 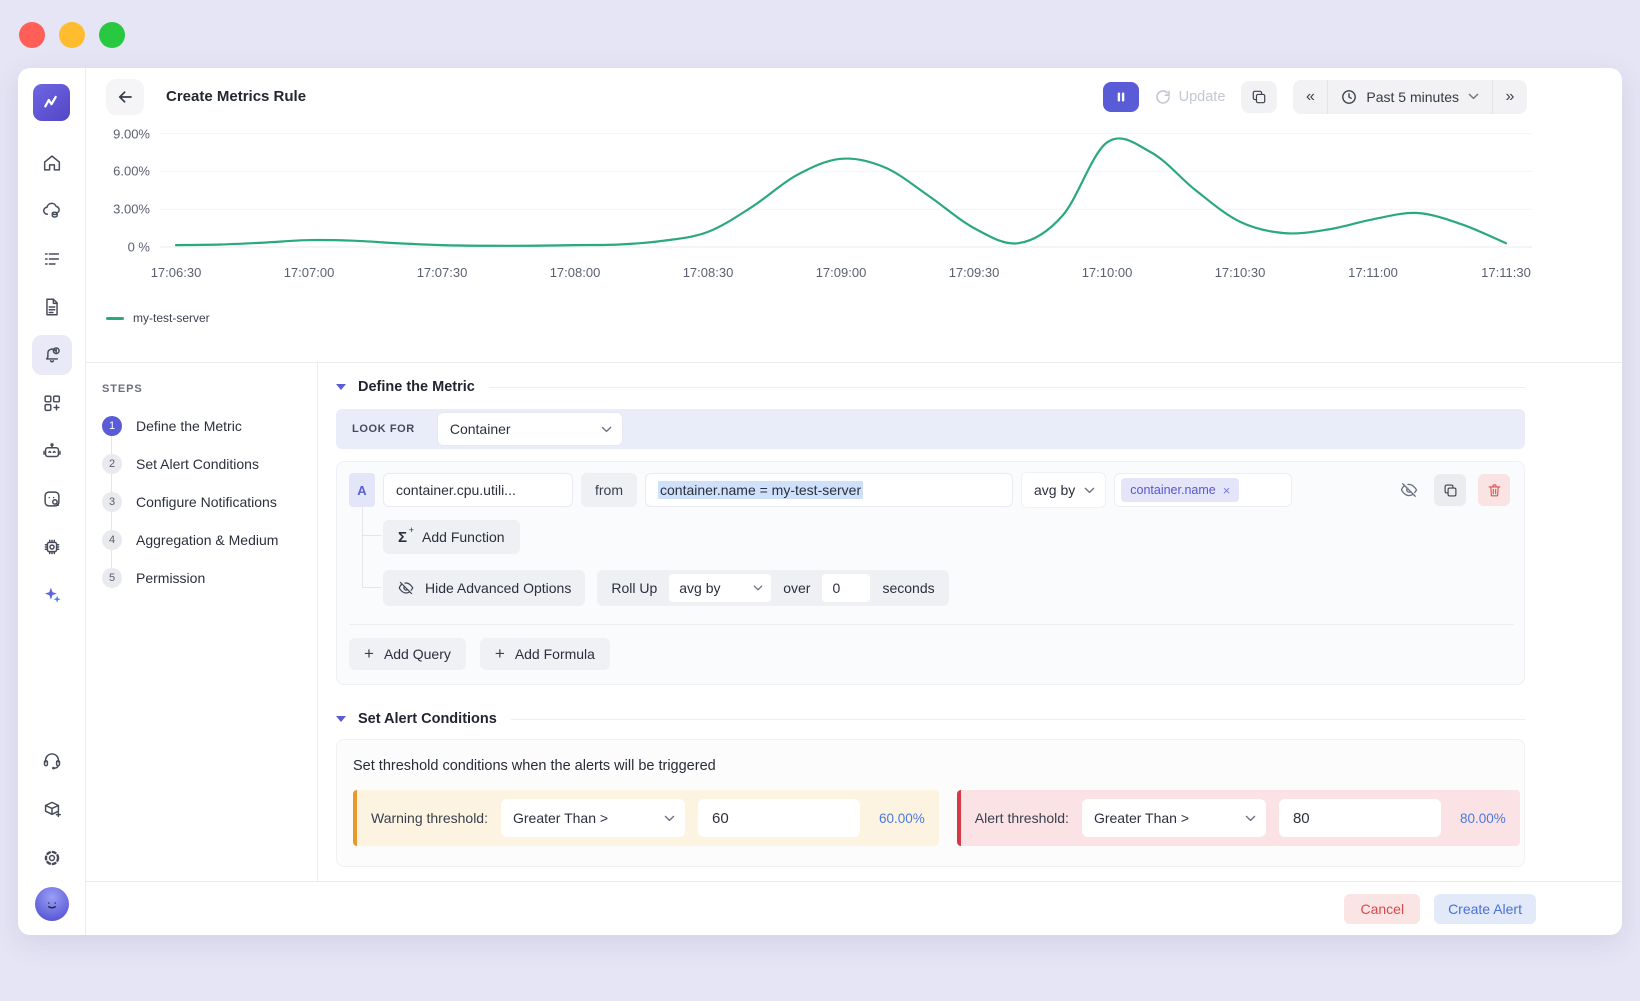 I want to click on warning-value-input, so click(x=778, y=818).